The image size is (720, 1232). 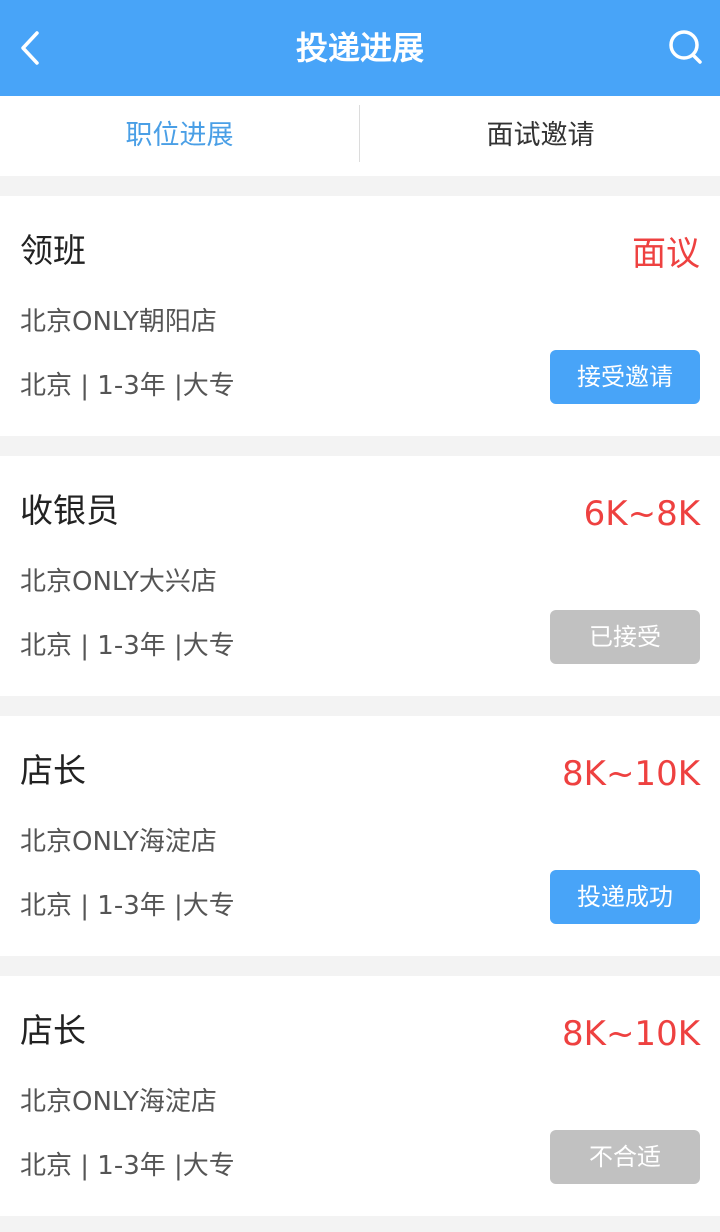 What do you see at coordinates (666, 254) in the screenshot?
I see `job-salary: 面议` at bounding box center [666, 254].